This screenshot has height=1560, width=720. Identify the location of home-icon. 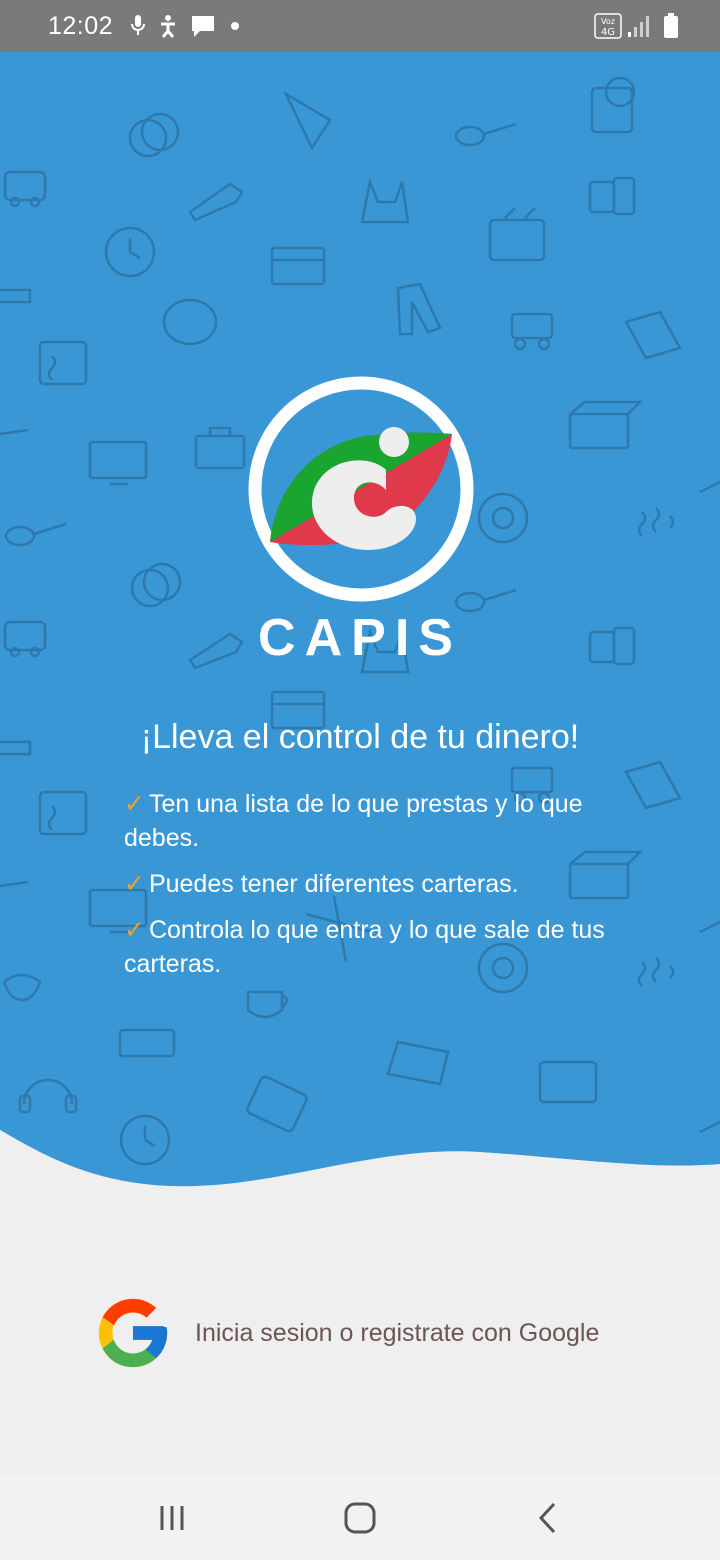
(360, 1518).